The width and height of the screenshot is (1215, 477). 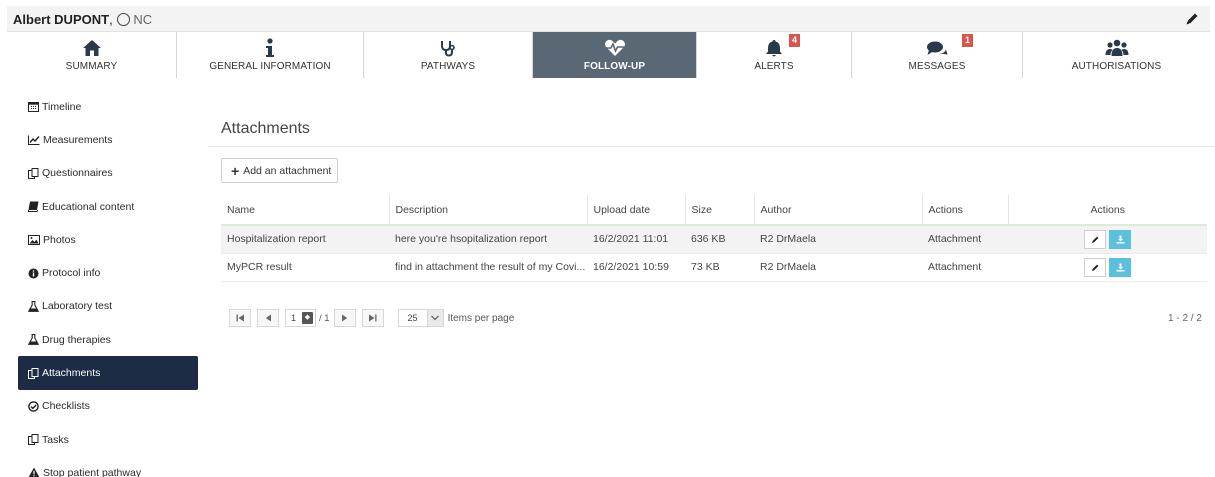 I want to click on previous-page-icon, so click(x=268, y=318).